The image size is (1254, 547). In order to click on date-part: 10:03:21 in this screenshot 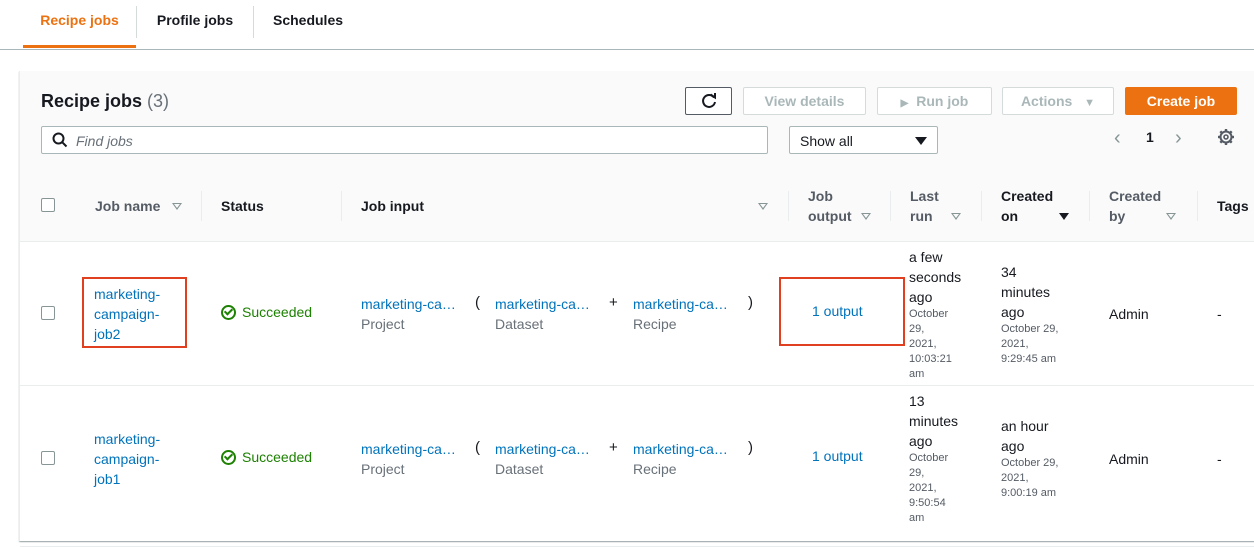, I will do `click(930, 359)`.